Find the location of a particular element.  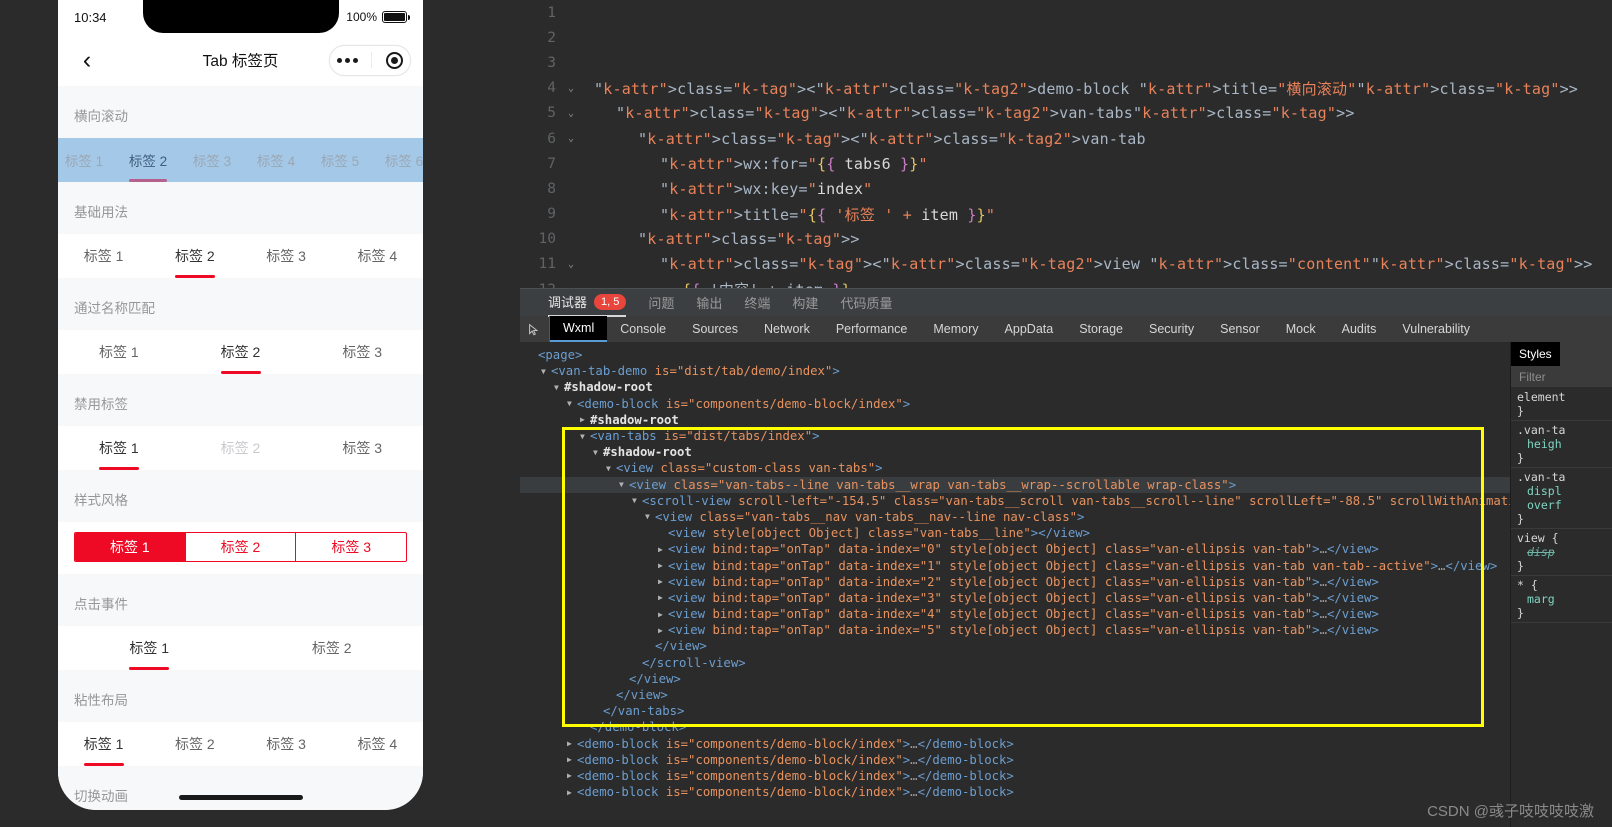

style-property: heigh is located at coordinates (1564, 444).